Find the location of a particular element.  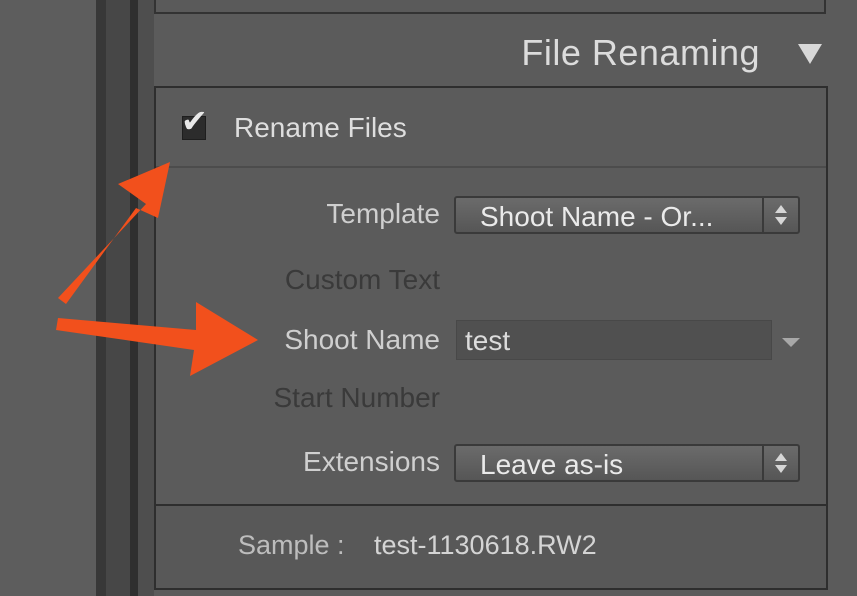

chevron-down-icon is located at coordinates (791, 342).